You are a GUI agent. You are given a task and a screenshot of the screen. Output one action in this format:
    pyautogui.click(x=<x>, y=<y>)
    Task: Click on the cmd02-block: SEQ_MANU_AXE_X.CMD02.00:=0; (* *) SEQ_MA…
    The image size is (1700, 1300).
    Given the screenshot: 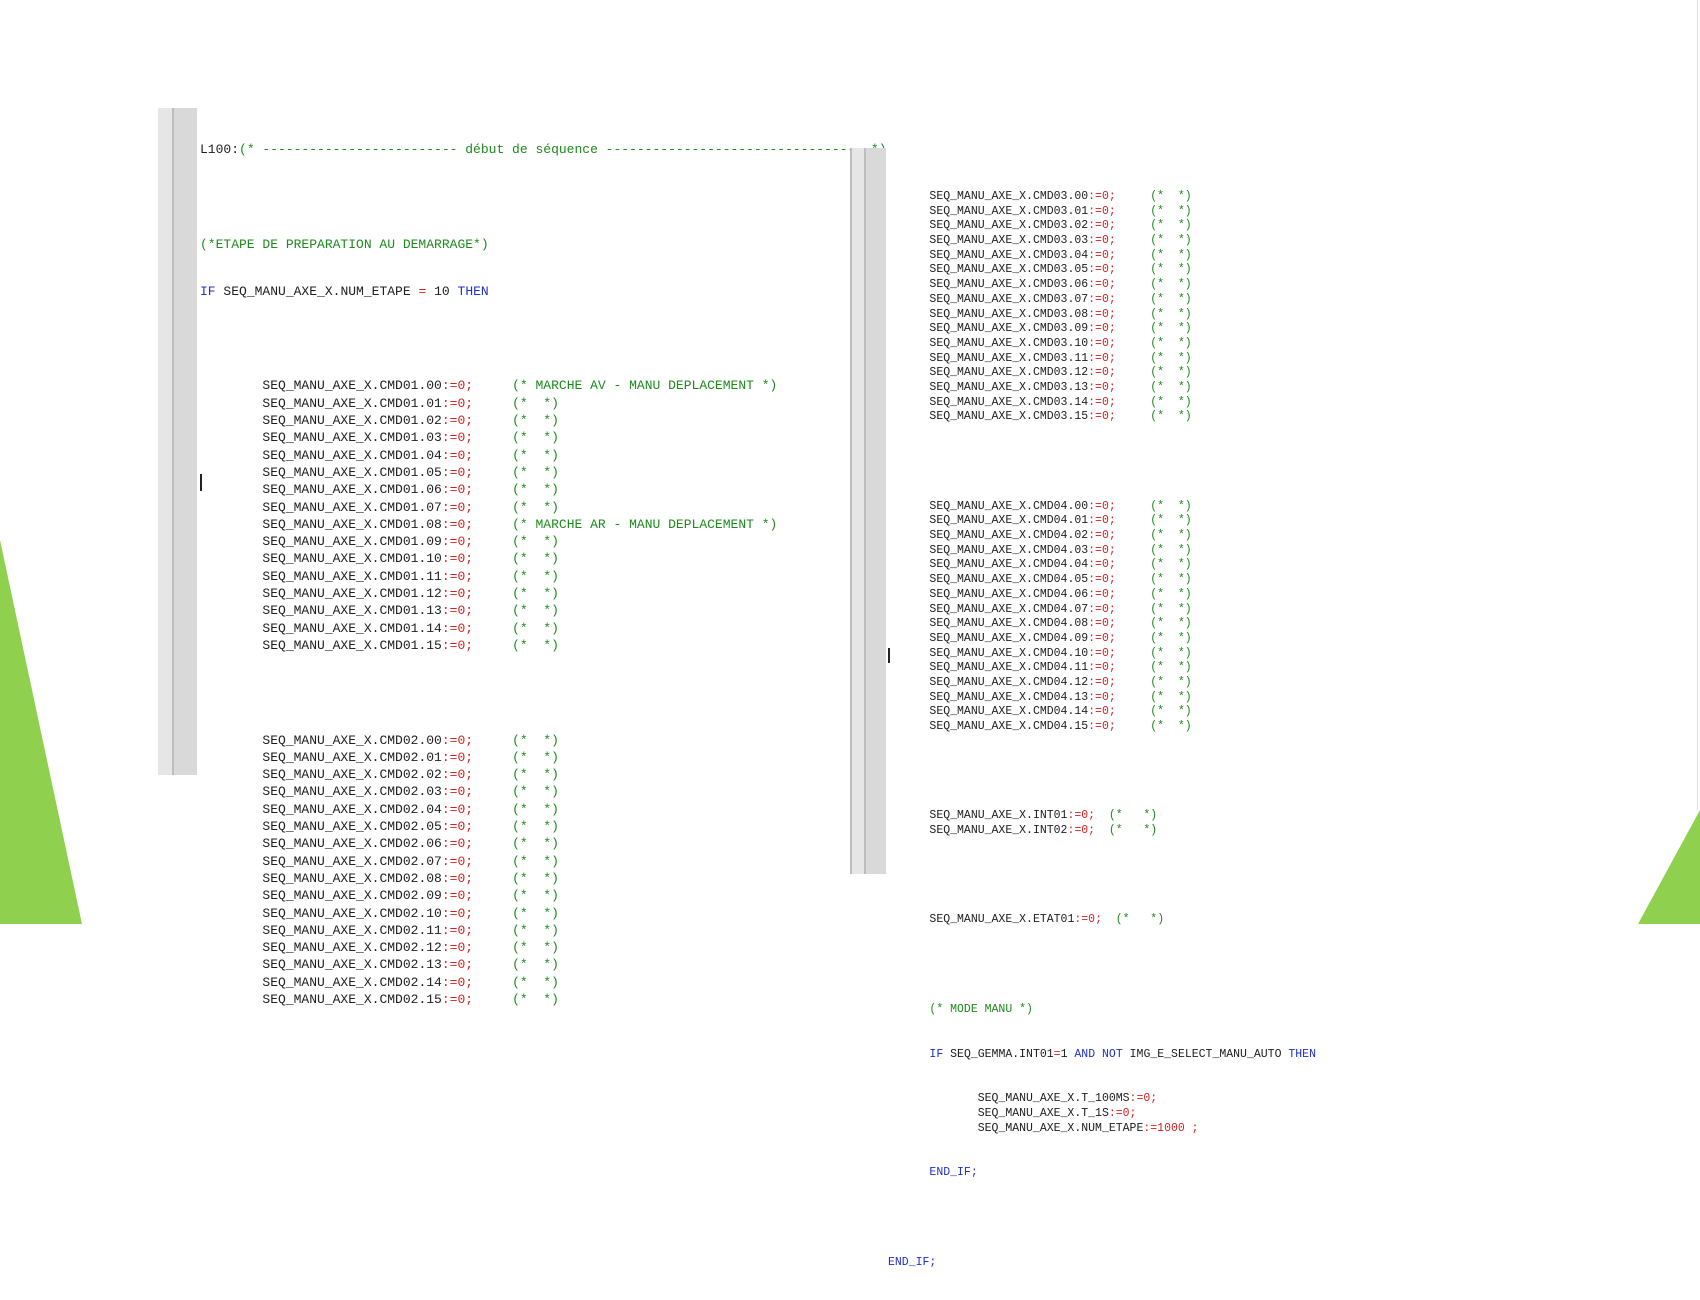 What is the action you would take?
    pyautogui.click(x=543, y=870)
    